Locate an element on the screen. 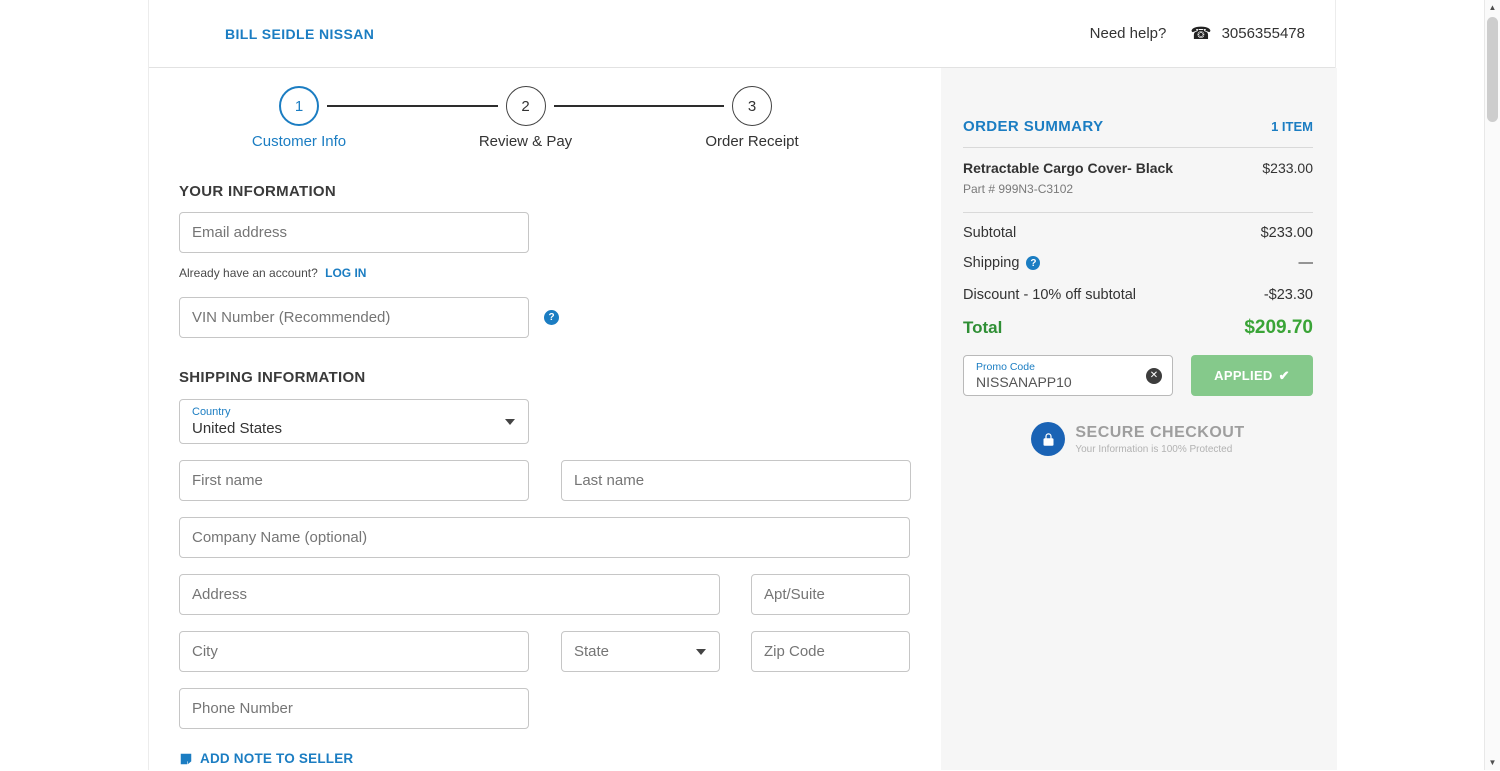  step-review-pay: 2 Review & Pay is located at coordinates (525, 118).